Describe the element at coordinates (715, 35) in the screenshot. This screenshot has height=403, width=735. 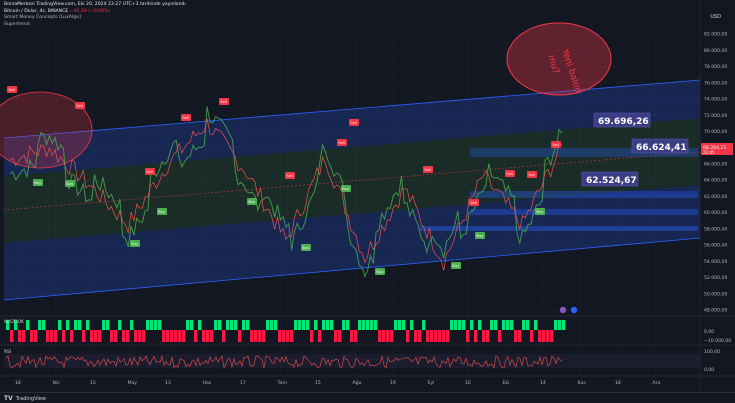
I see `price-tick: 82.000,00` at that location.